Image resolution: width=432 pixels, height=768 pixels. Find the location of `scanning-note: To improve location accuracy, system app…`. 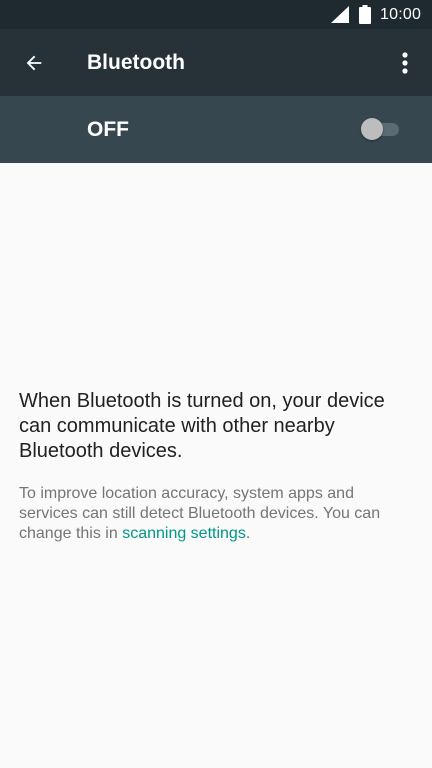

scanning-note: To improve location accuracy, system app… is located at coordinates (217, 514).